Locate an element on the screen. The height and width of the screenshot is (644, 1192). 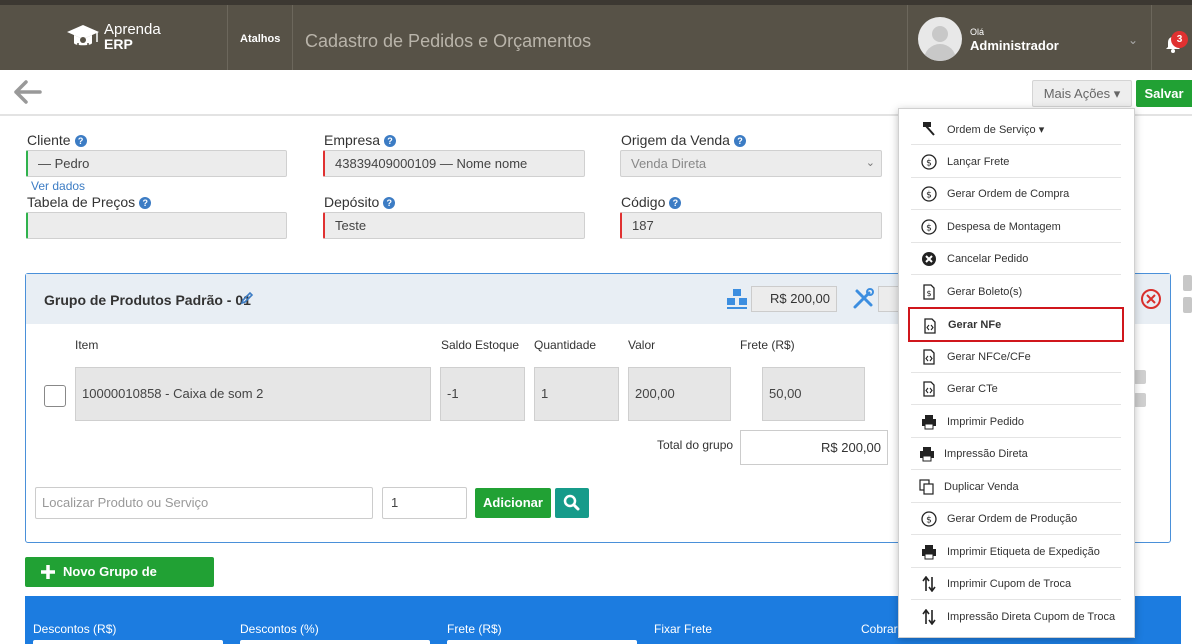
freight-cell: 50,00 is located at coordinates (813, 394).